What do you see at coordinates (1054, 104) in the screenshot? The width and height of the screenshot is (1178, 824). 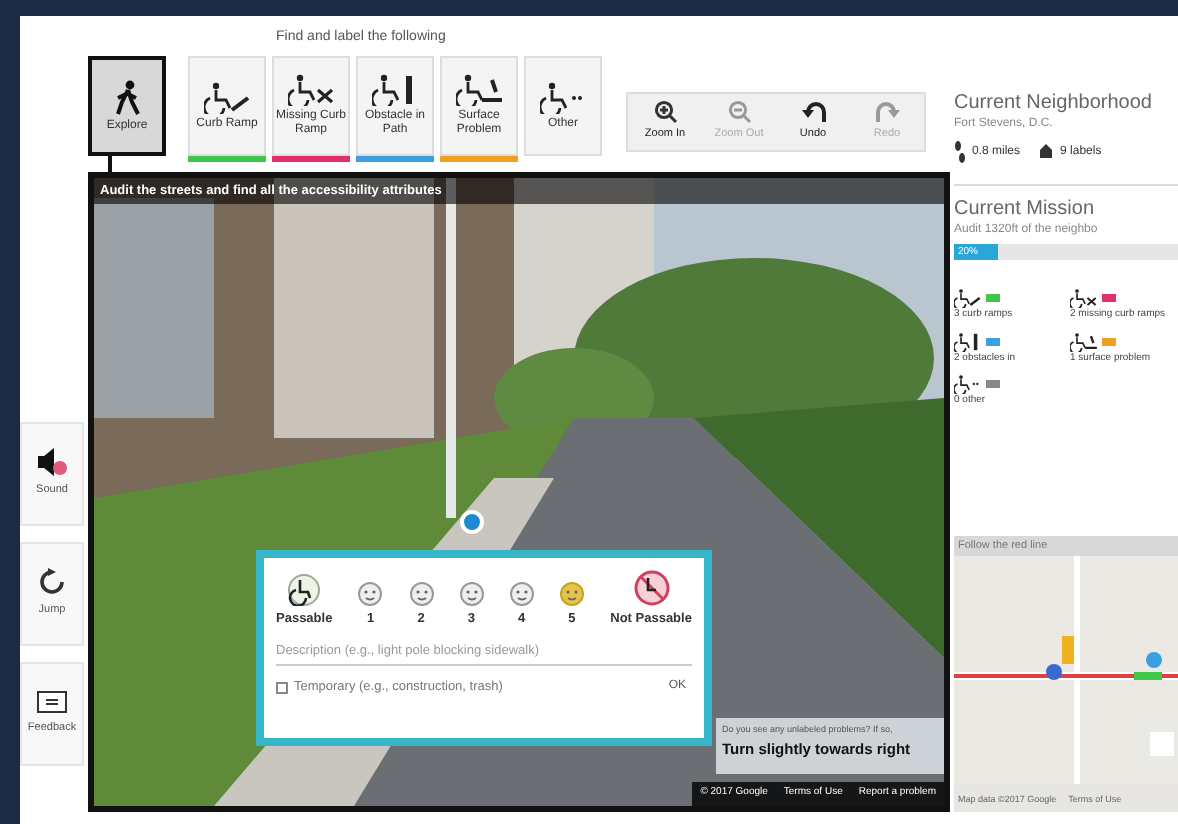 I see `neighborhood-title: Current Neighborhood` at bounding box center [1054, 104].